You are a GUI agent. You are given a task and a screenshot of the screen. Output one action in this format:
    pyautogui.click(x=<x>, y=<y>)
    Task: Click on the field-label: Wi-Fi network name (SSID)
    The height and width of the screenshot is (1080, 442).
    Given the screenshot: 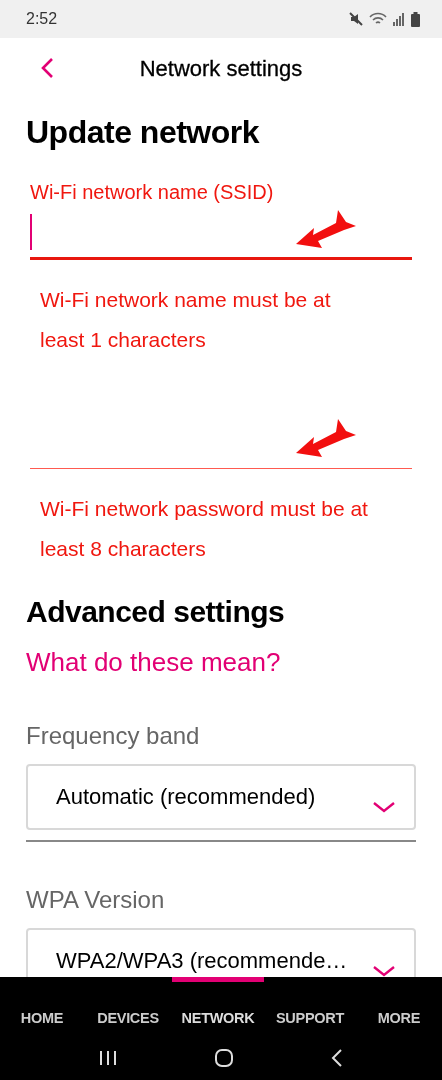 What is the action you would take?
    pyautogui.click(x=152, y=192)
    